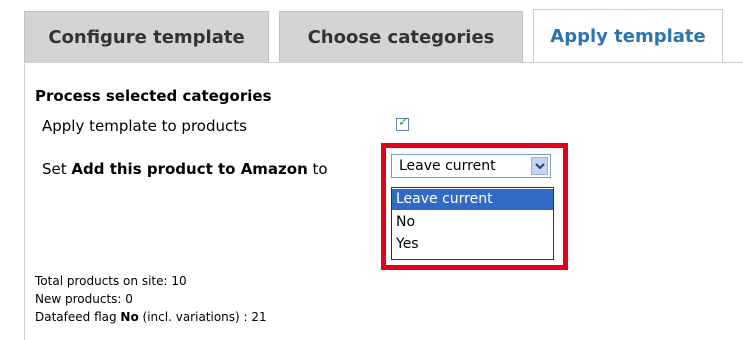 The height and width of the screenshot is (340, 743). I want to click on tab-label: Configure template, so click(146, 37).